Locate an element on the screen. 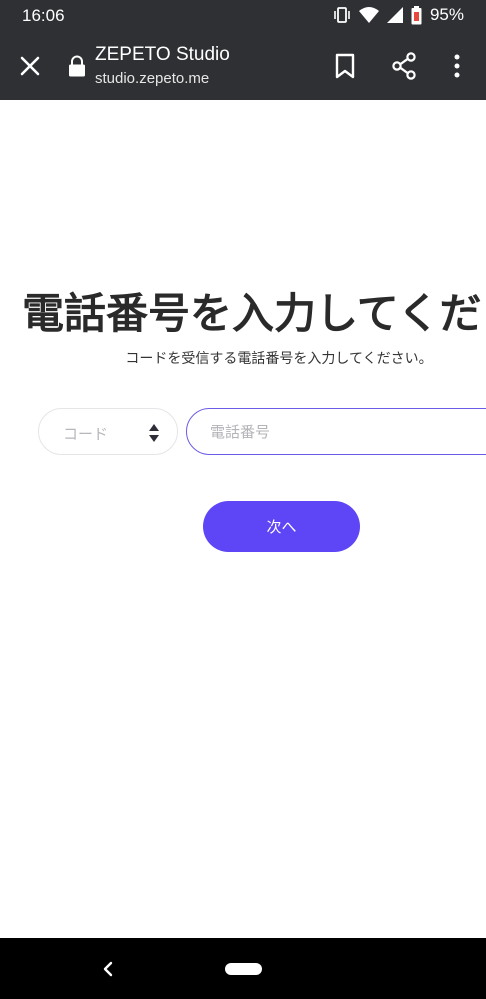 The image size is (486, 999). page-subtitle: コードを受信する電話番号を入力してください。 is located at coordinates (279, 359).